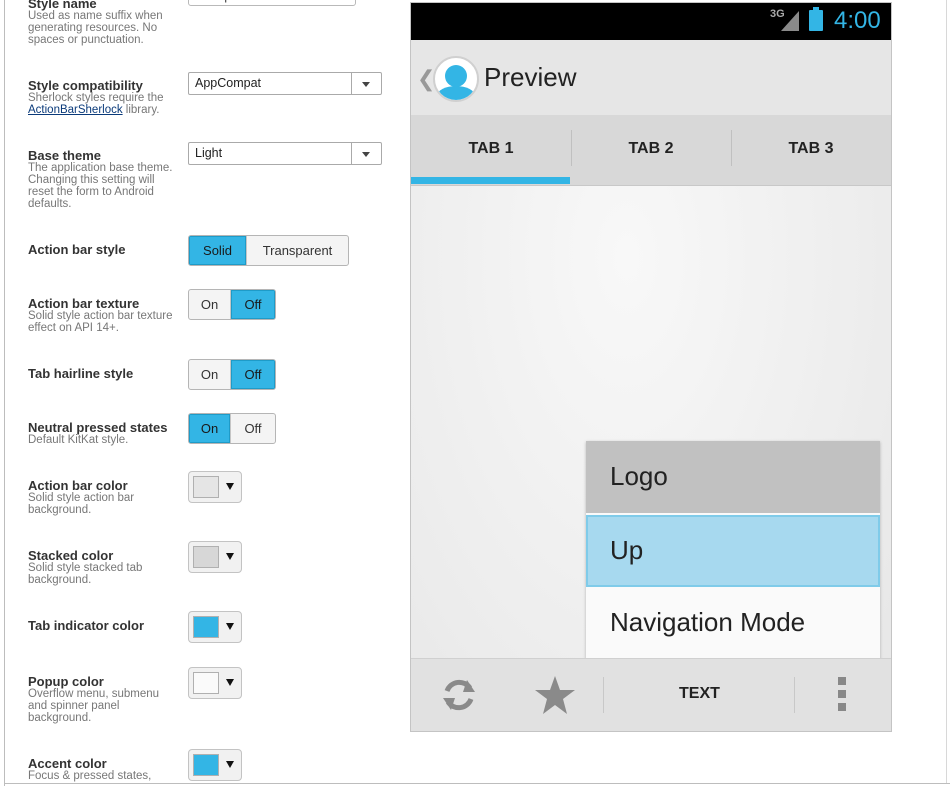 The image size is (950, 786). I want to click on tab-bar: TAB 1 TAB 2 TAB 3, so click(651, 150).